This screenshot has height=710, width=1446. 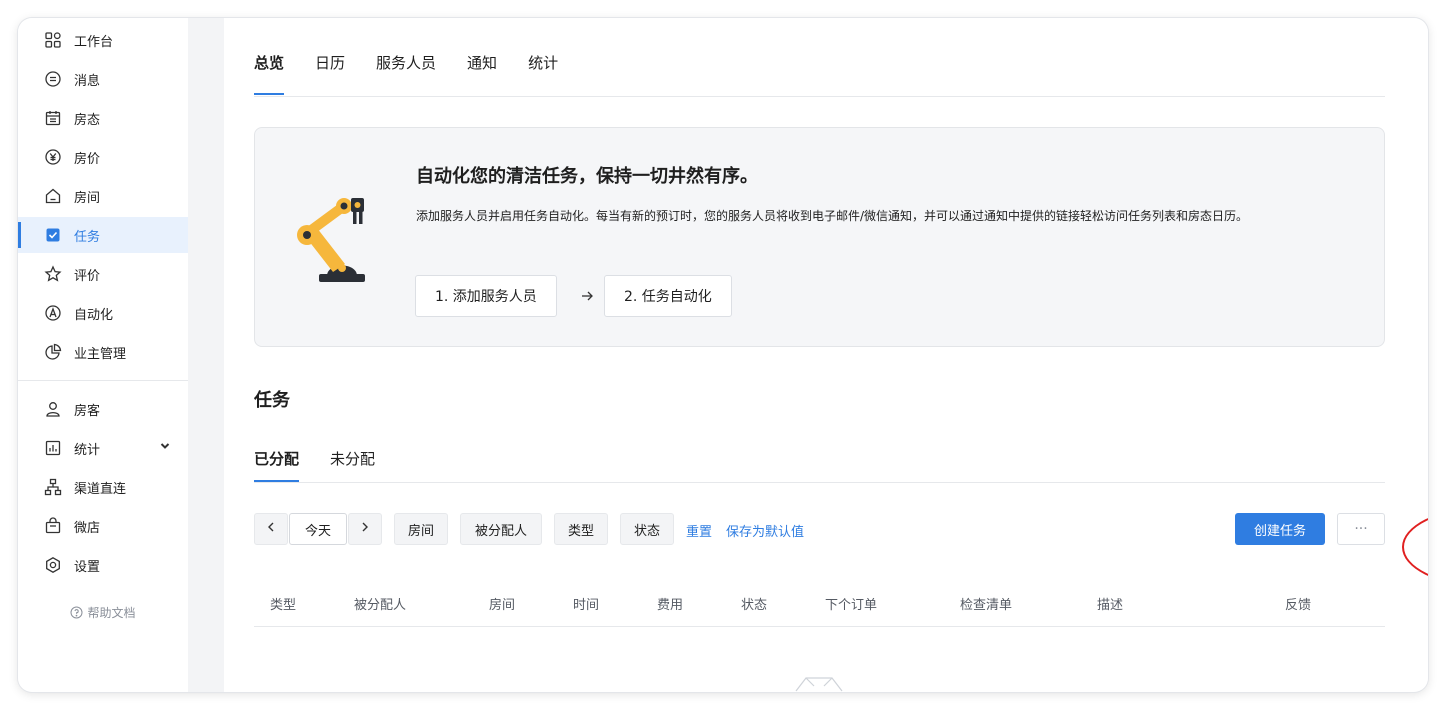 What do you see at coordinates (699, 530) in the screenshot?
I see `reset-link: 重置` at bounding box center [699, 530].